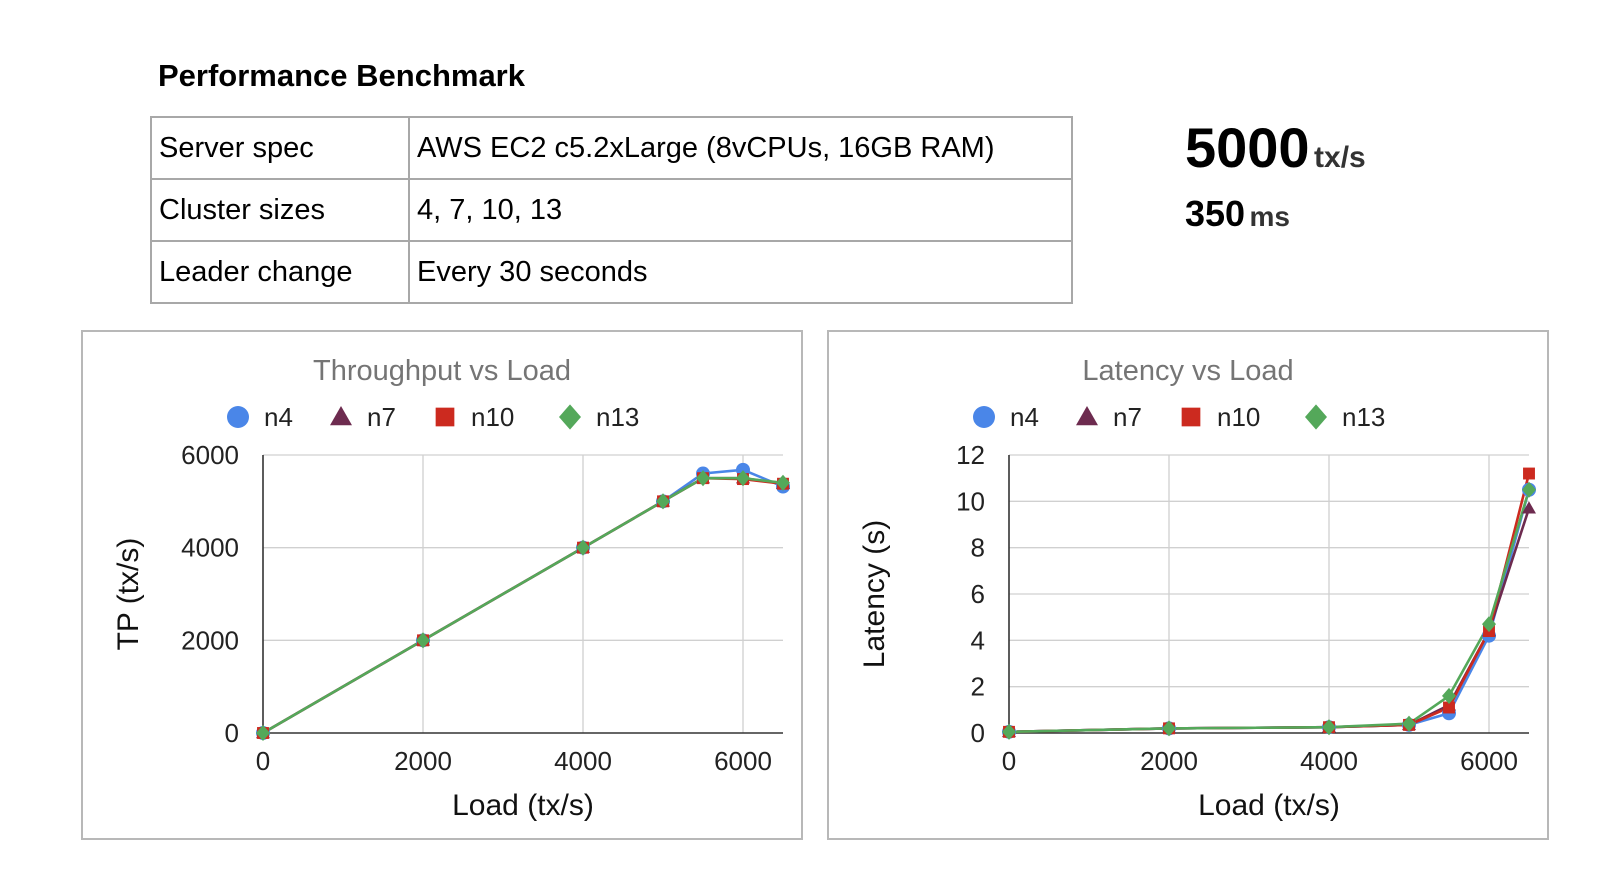 This screenshot has width=1624, height=884. What do you see at coordinates (970, 455) in the screenshot?
I see `y-tick-label: 12` at bounding box center [970, 455].